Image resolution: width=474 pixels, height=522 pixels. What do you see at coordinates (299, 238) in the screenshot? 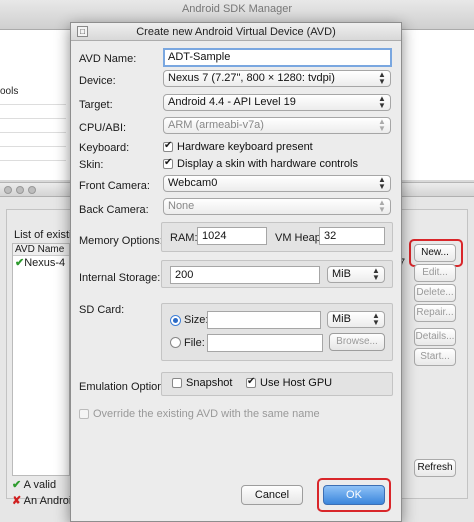
I see `vm-heap-label: VM Heap:` at bounding box center [299, 238].